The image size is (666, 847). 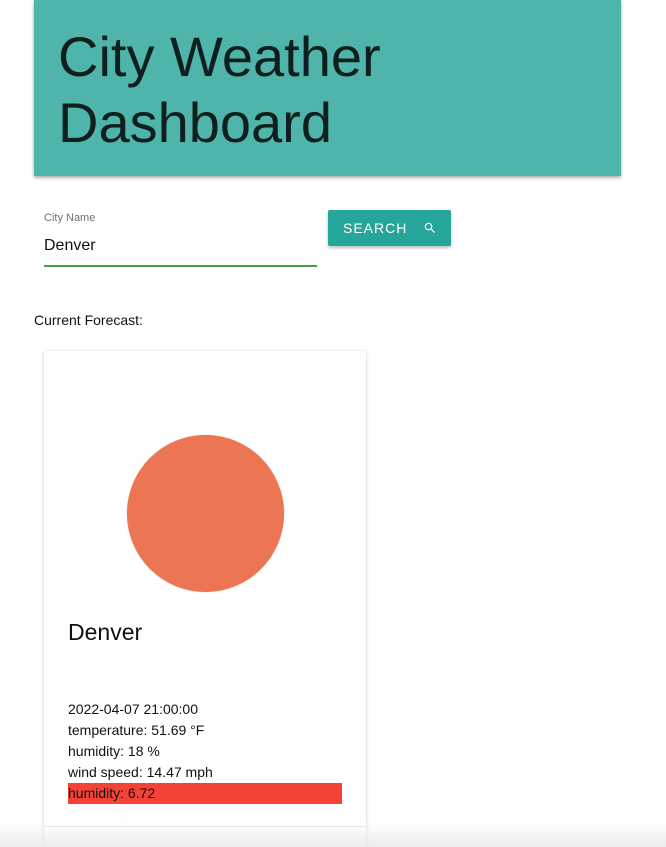 I want to click on forecast-humidity: humidity: 18 %, so click(x=114, y=751).